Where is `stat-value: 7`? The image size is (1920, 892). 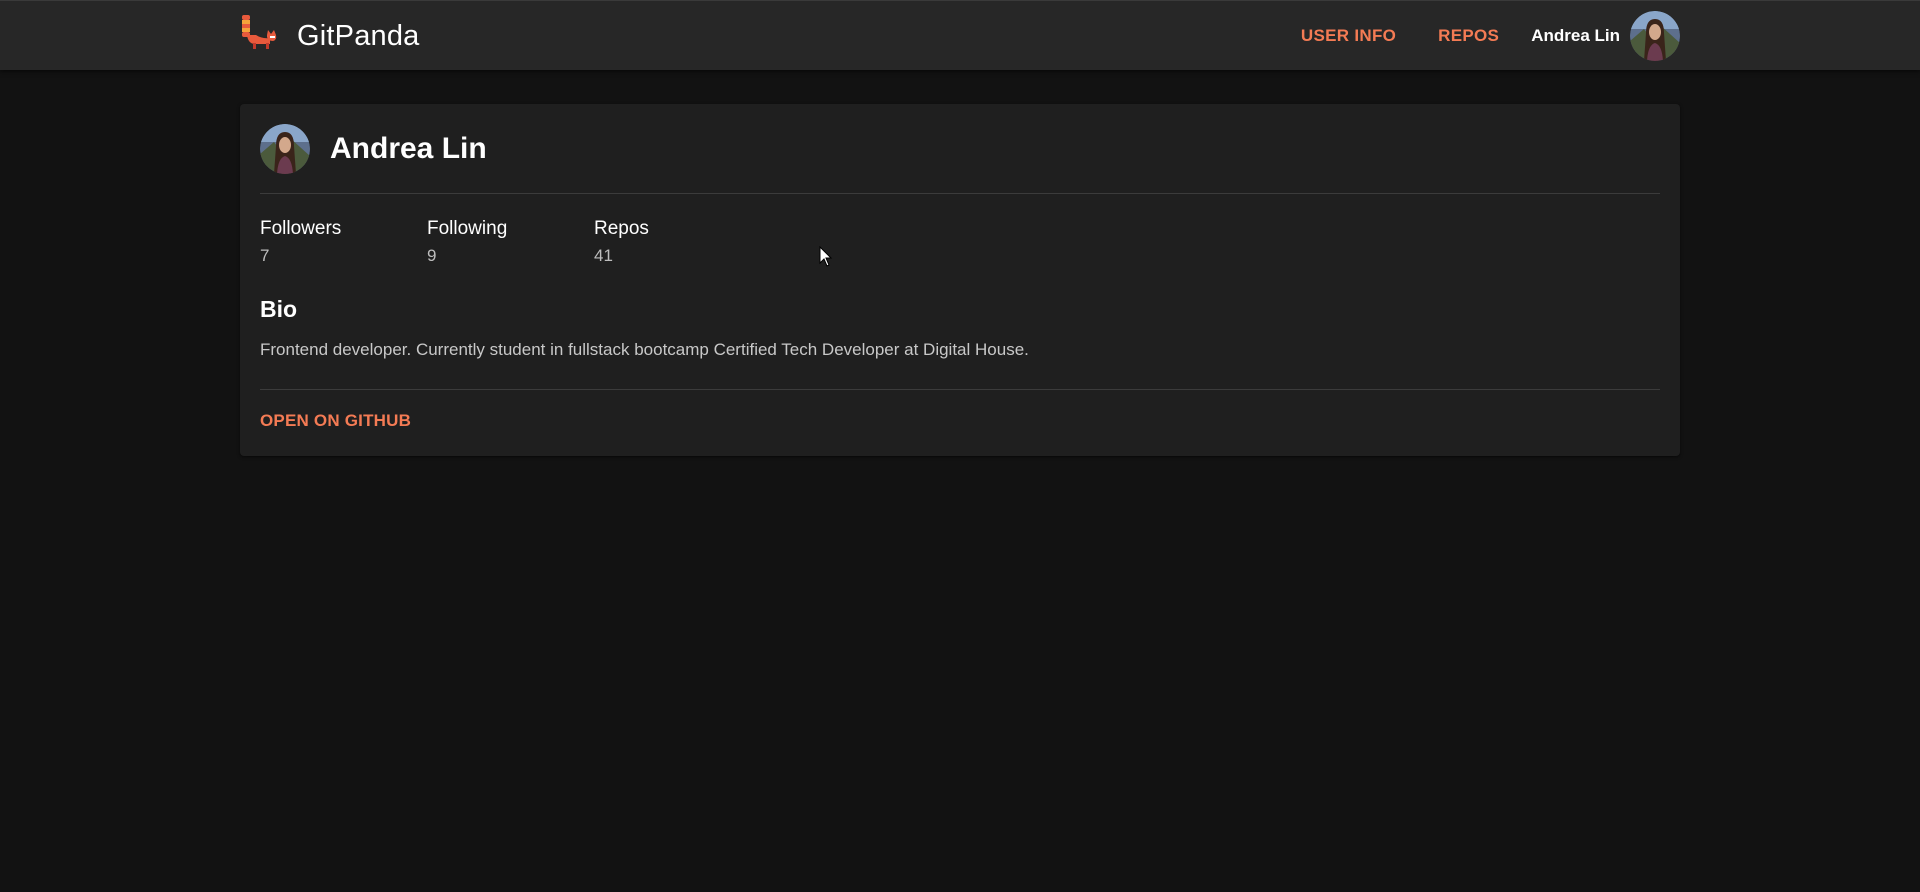
stat-value: 7 is located at coordinates (265, 255).